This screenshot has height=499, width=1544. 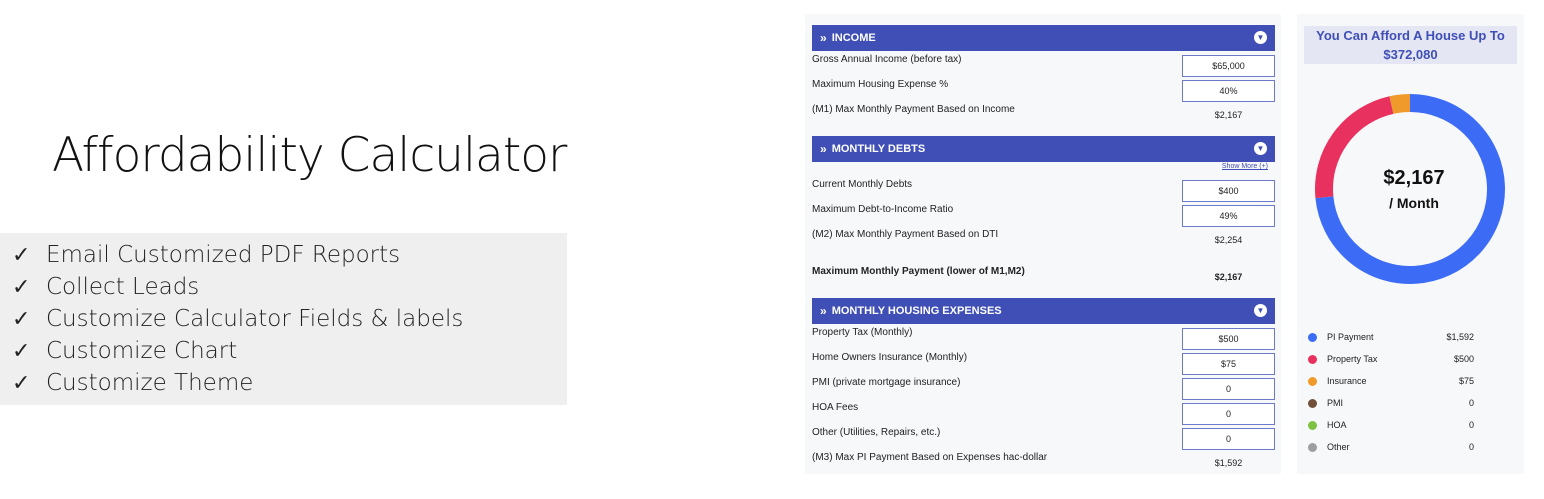 What do you see at coordinates (918, 271) in the screenshot?
I see `max-payment-label: Maximum Monthly Payment (lower of M1,M2)` at bounding box center [918, 271].